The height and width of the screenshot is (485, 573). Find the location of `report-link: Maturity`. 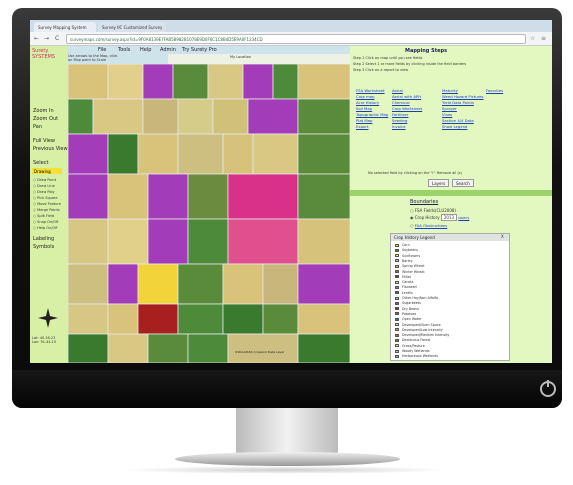

report-link: Maturity is located at coordinates (450, 90).